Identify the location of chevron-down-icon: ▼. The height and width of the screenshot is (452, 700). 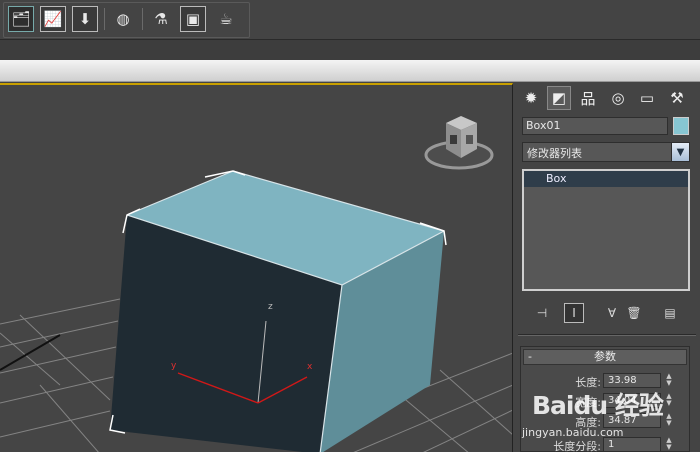
(680, 152).